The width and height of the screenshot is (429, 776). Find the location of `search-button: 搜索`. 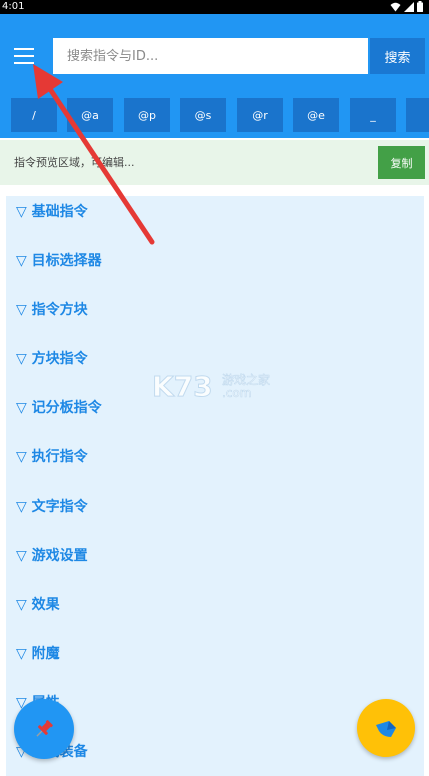

search-button: 搜索 is located at coordinates (397, 56).